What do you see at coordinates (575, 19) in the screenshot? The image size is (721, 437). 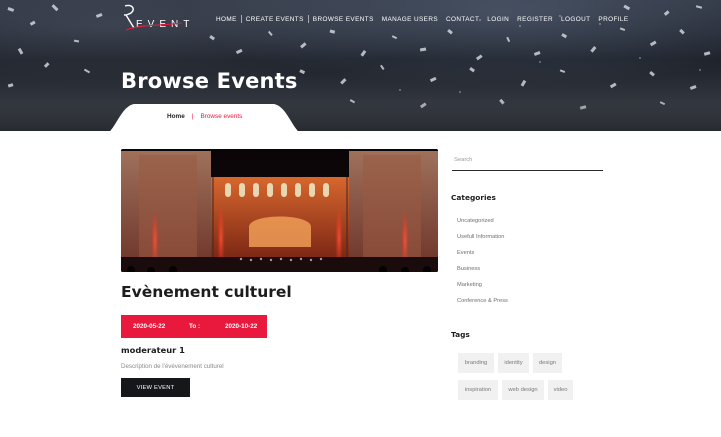 I see `nav-logout: Logout` at bounding box center [575, 19].